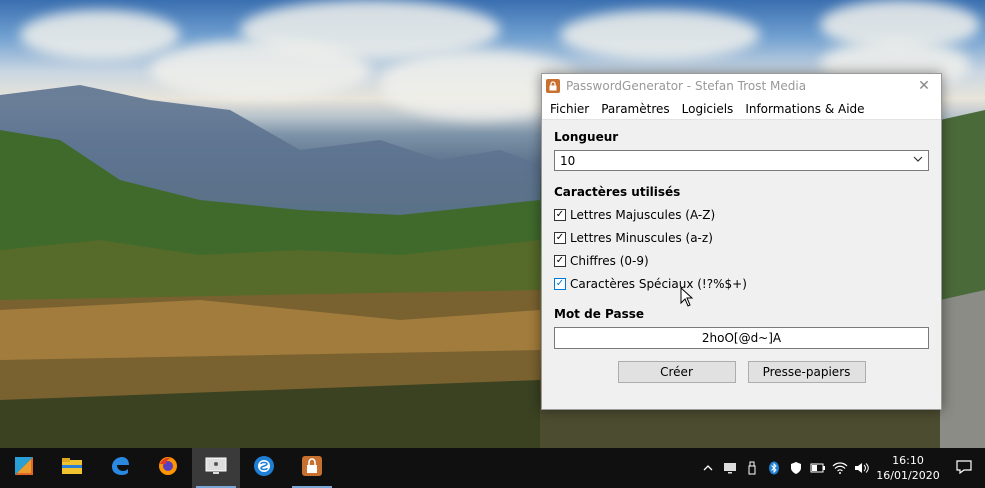  I want to click on close-icon: ✕, so click(924, 86).